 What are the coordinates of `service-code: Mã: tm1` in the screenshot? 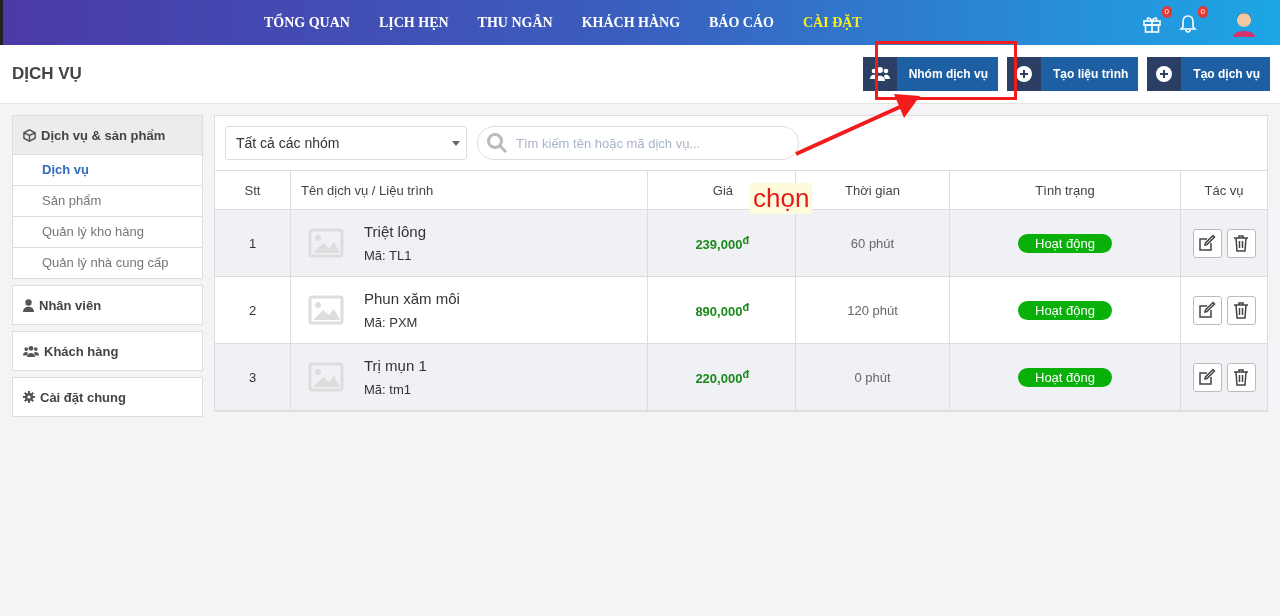 It's located at (388, 389).